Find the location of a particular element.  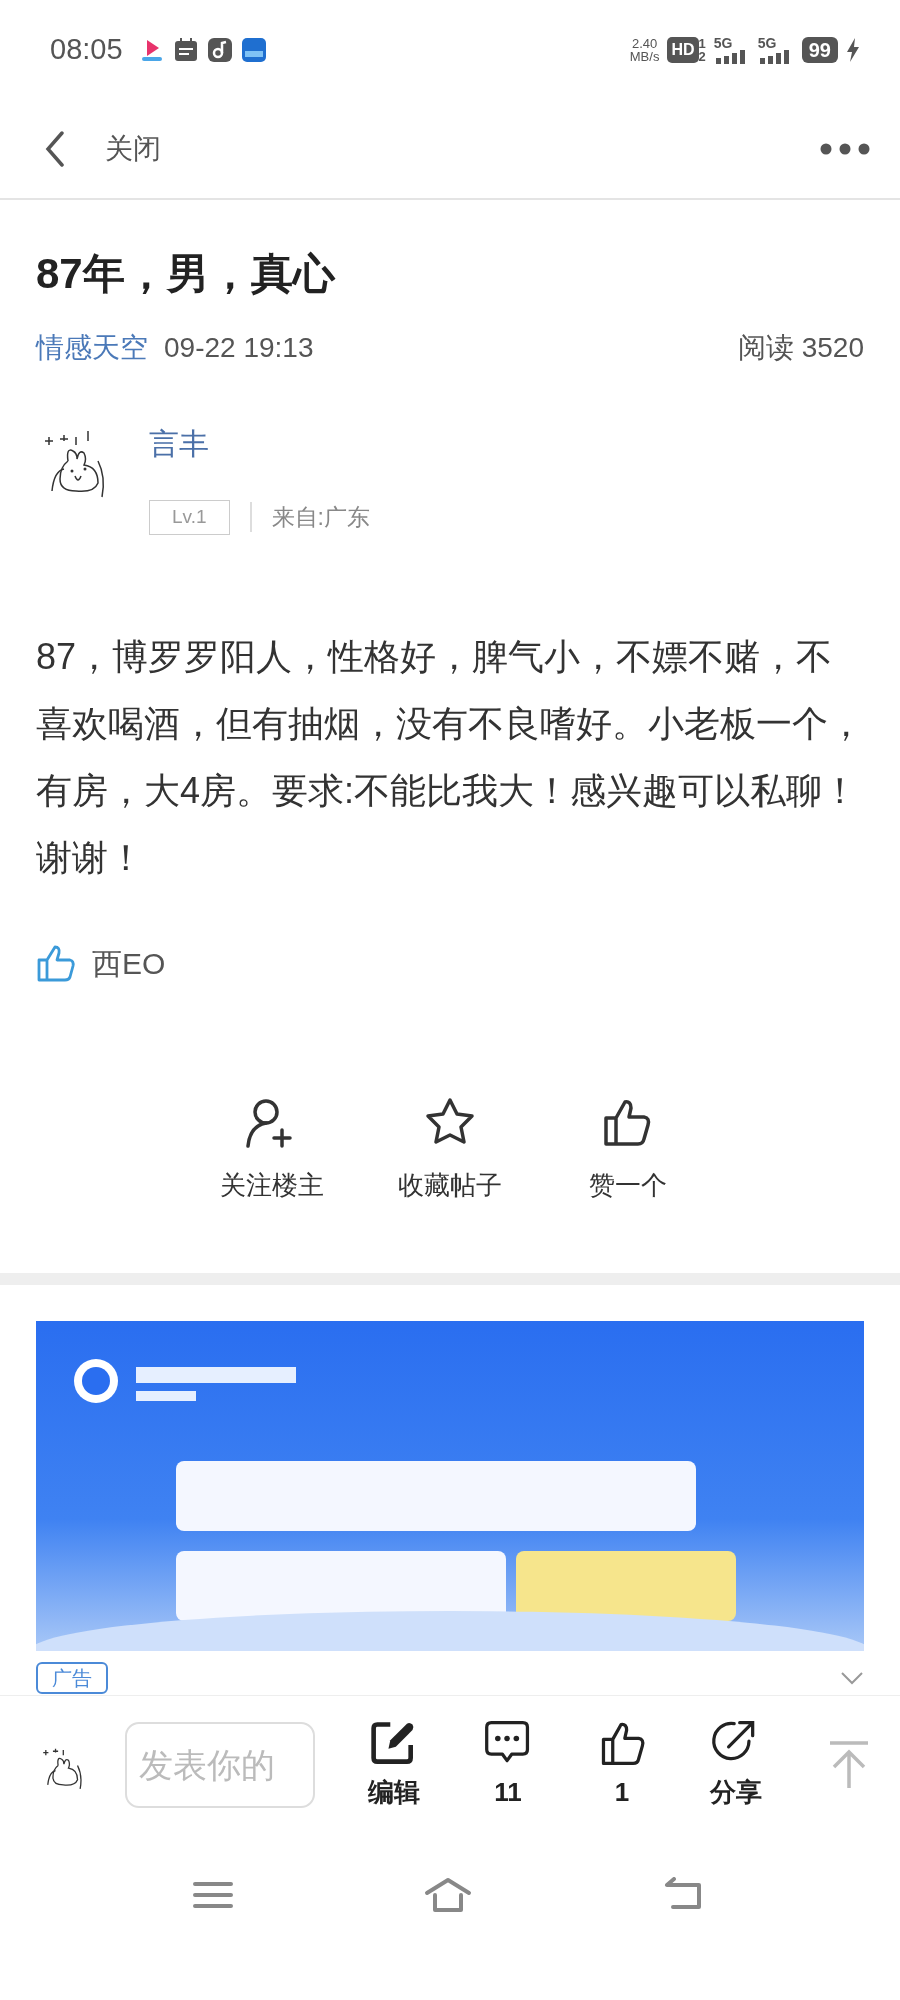

app-icon is located at coordinates (253, 50).